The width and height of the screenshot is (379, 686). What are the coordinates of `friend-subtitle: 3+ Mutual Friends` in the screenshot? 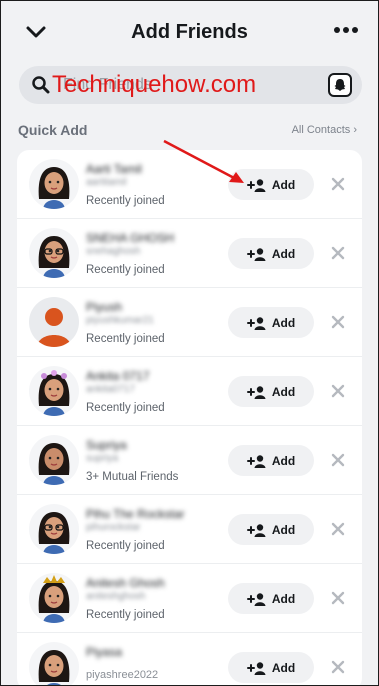 It's located at (132, 477).